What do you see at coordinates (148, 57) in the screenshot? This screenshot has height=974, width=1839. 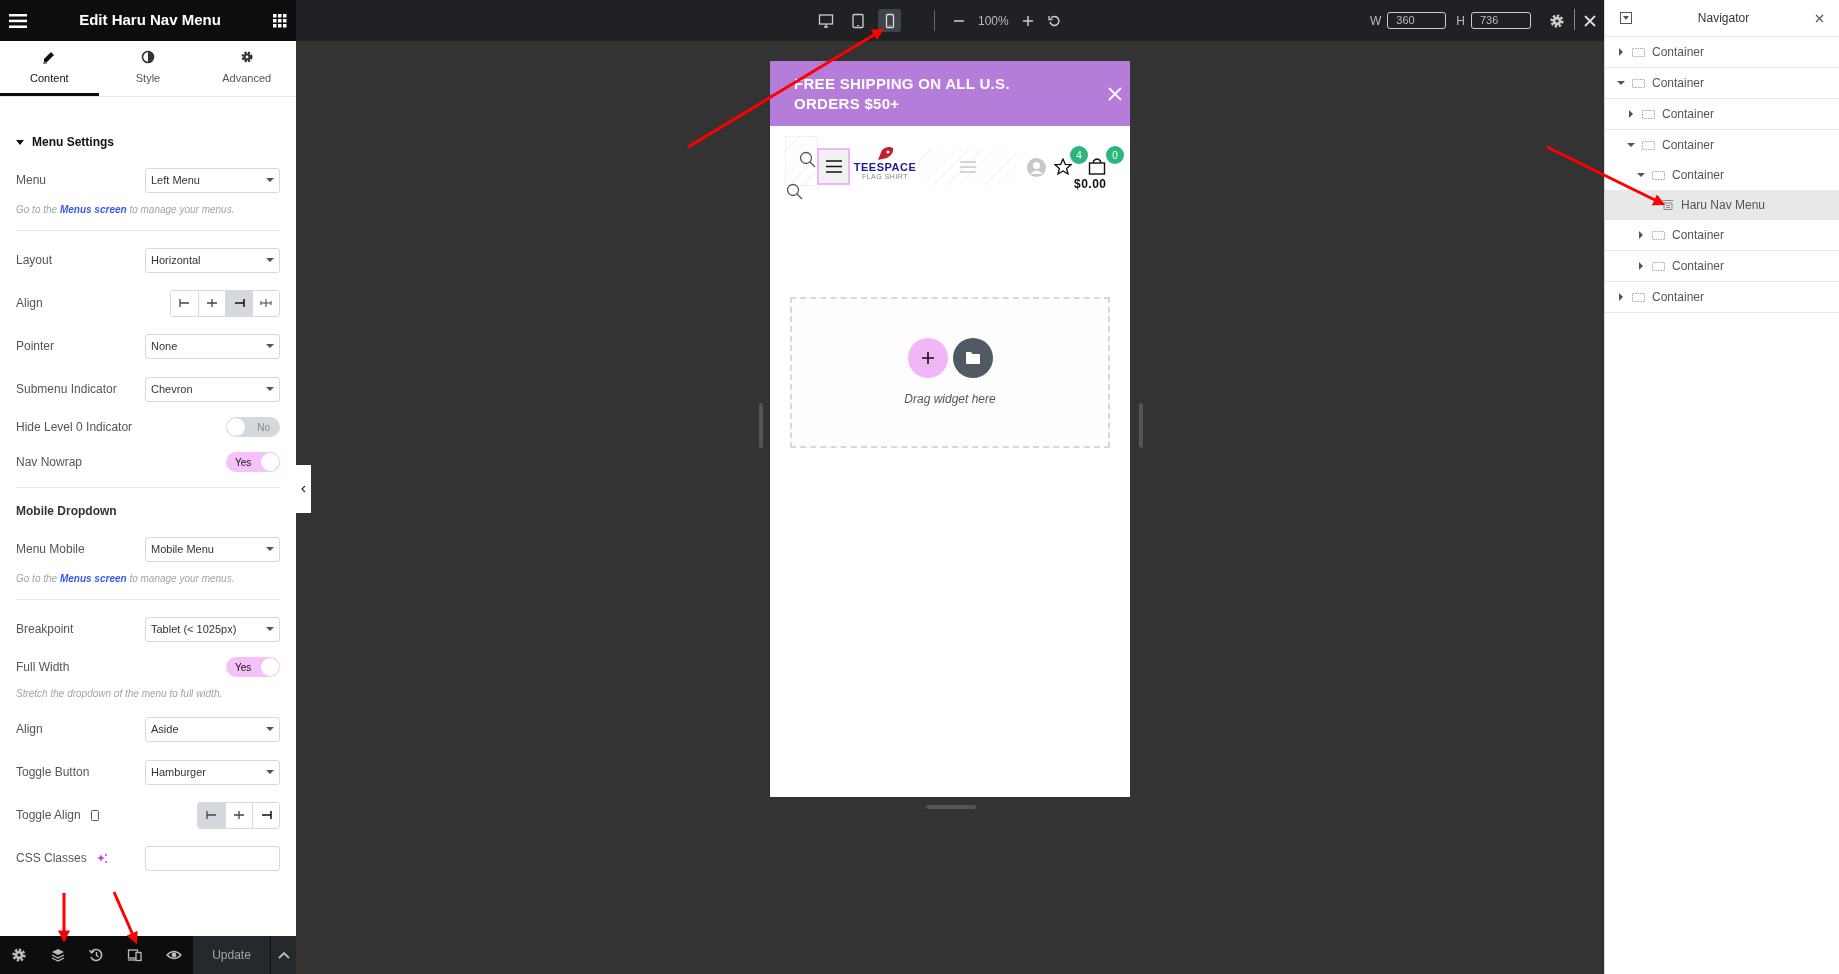 I see `contrast-icon` at bounding box center [148, 57].